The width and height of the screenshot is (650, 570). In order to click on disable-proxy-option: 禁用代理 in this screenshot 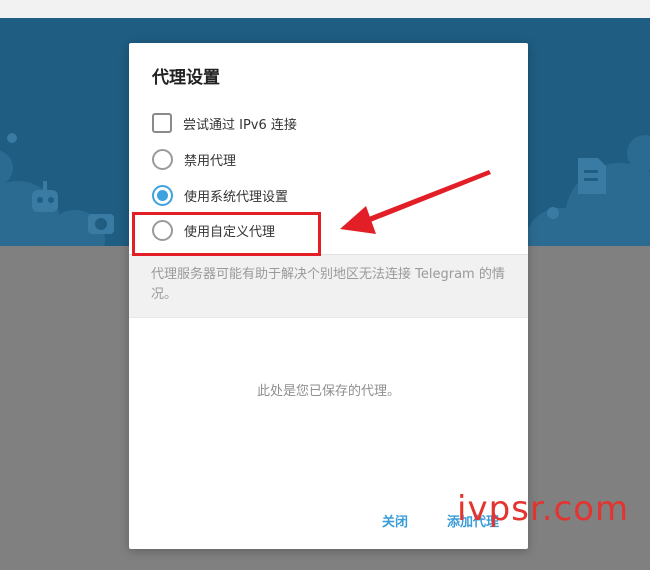, I will do `click(194, 159)`.